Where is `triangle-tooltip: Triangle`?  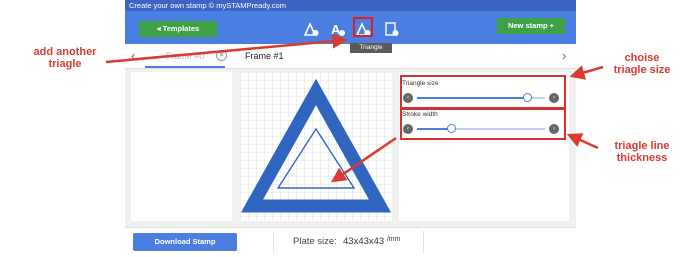
triangle-tooltip: Triangle is located at coordinates (371, 48).